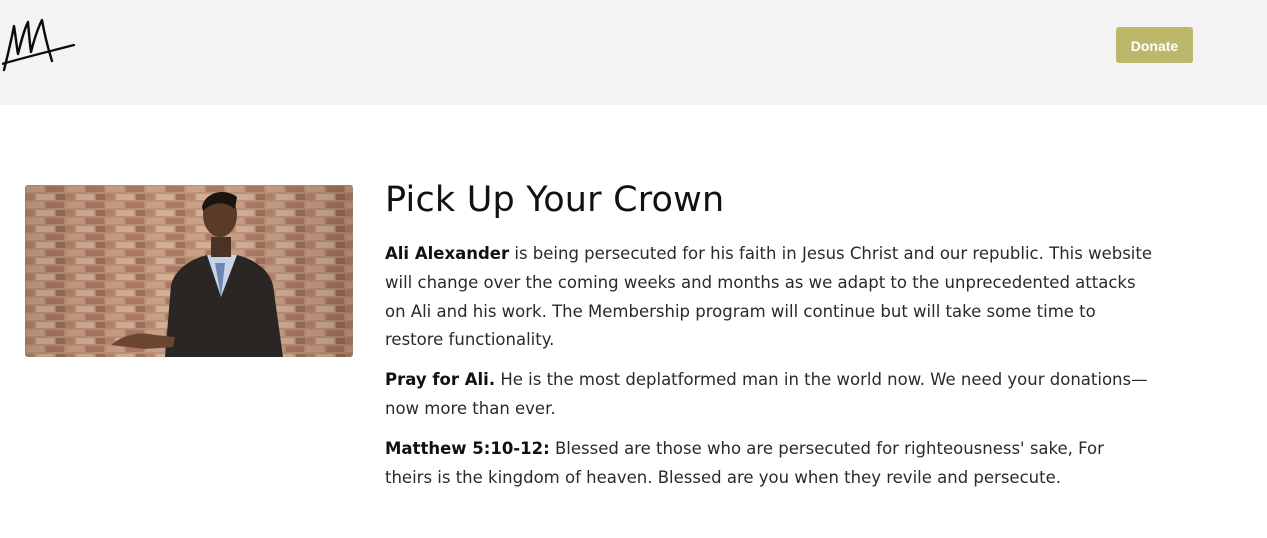 This screenshot has width=1267, height=538. I want to click on hero-photo, so click(189, 271).